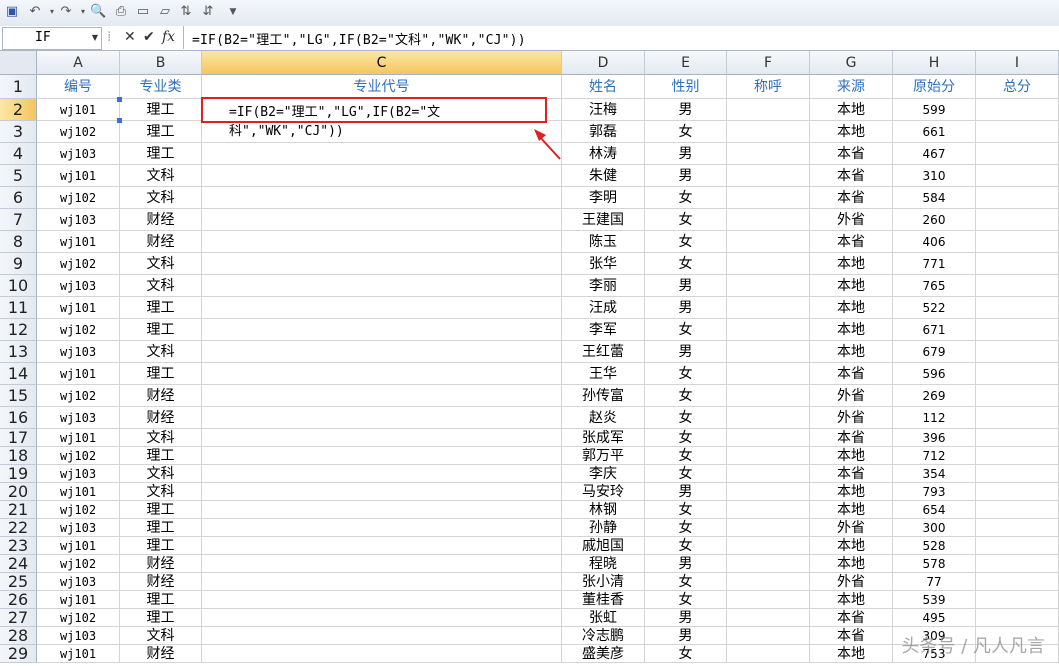 The width and height of the screenshot is (1059, 666). I want to click on row-header-17: 17, so click(18, 438).